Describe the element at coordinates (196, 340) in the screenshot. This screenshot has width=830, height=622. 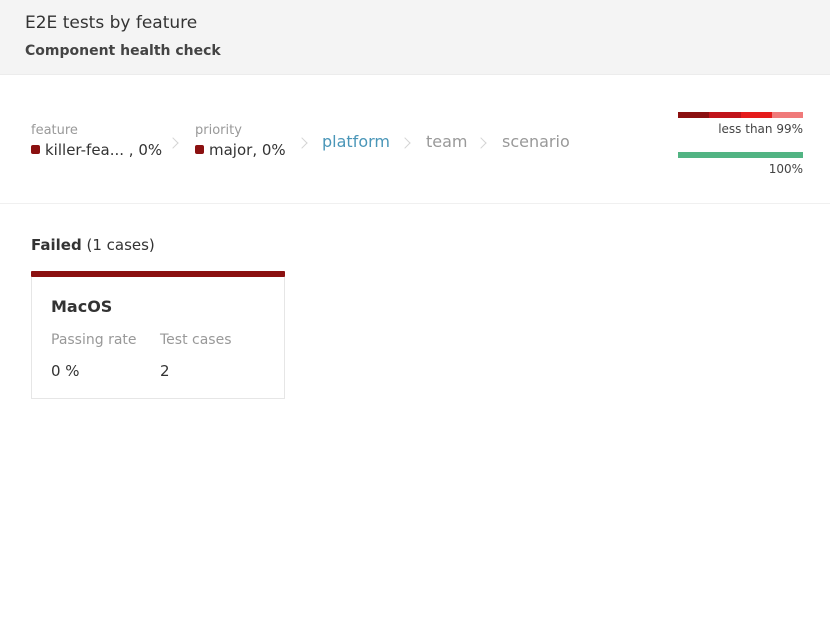
I see `test-cases-label: Test cases` at that location.